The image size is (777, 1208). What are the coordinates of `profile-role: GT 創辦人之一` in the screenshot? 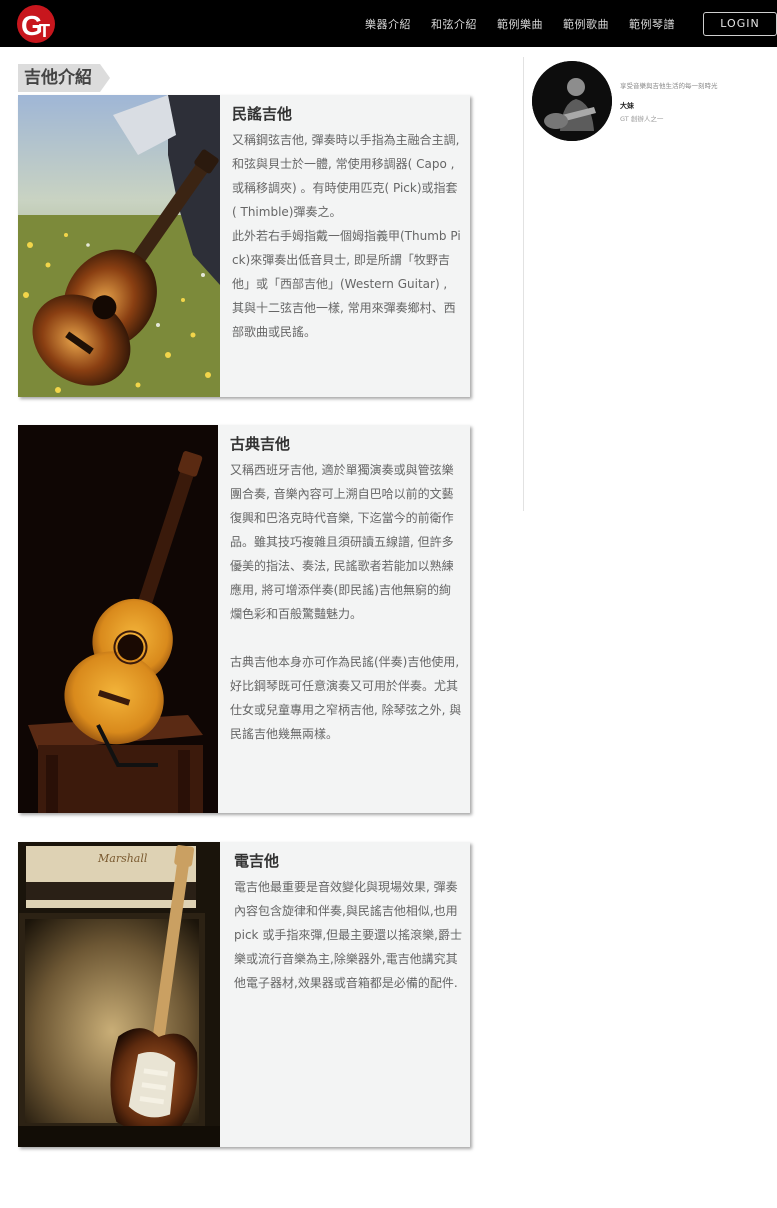 It's located at (642, 119).